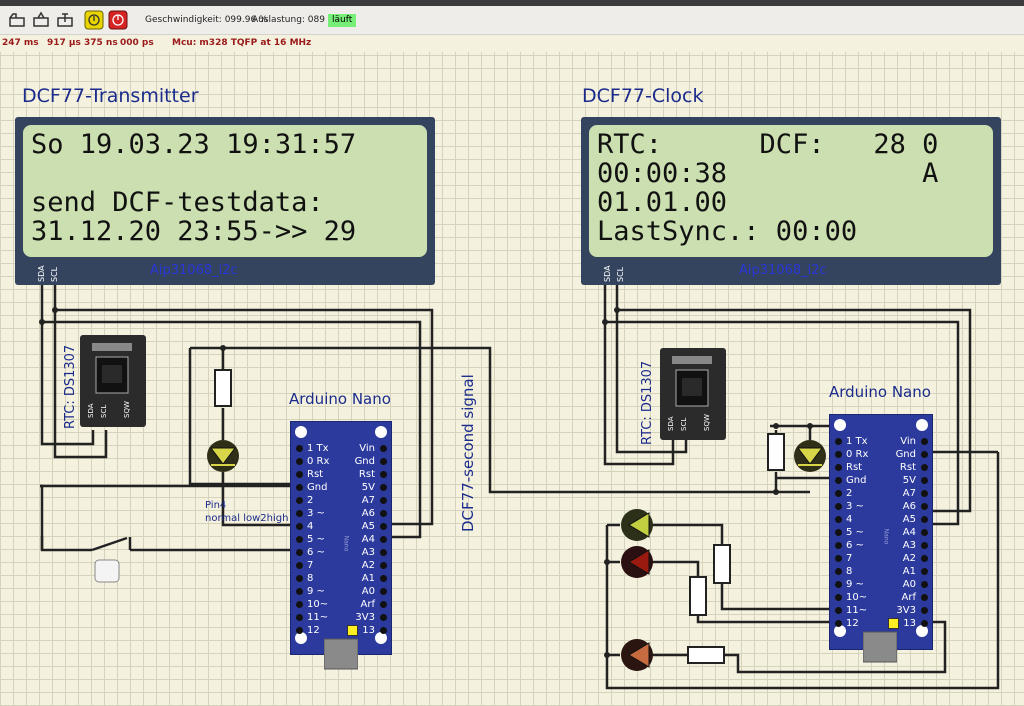 The image size is (1024, 706). I want to click on stop-icon, so click(118, 20).